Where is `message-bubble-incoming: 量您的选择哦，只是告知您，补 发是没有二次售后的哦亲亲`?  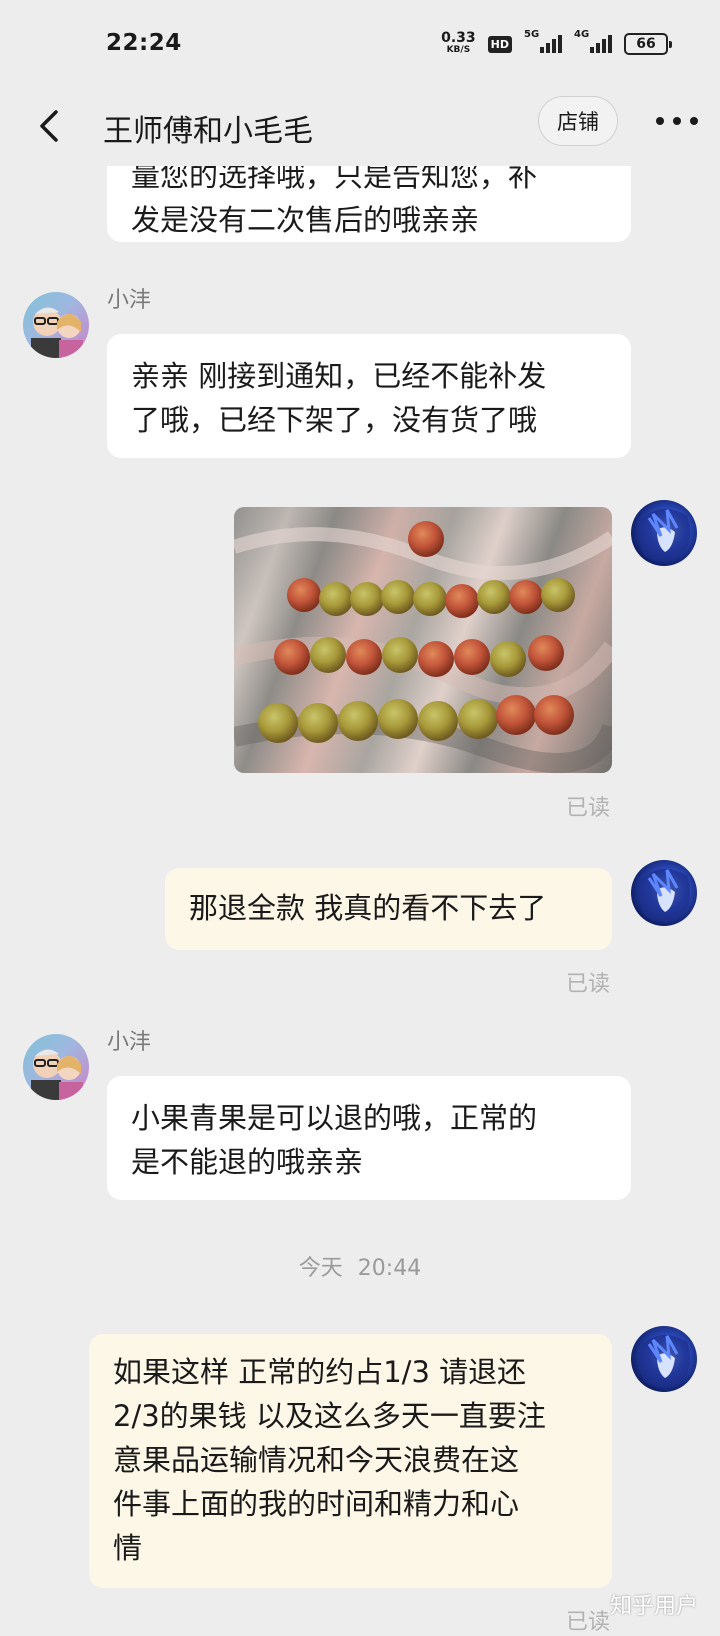 message-bubble-incoming: 量您的选择哦，只是告知您，补 发是没有二次售后的哦亲亲 is located at coordinates (369, 204).